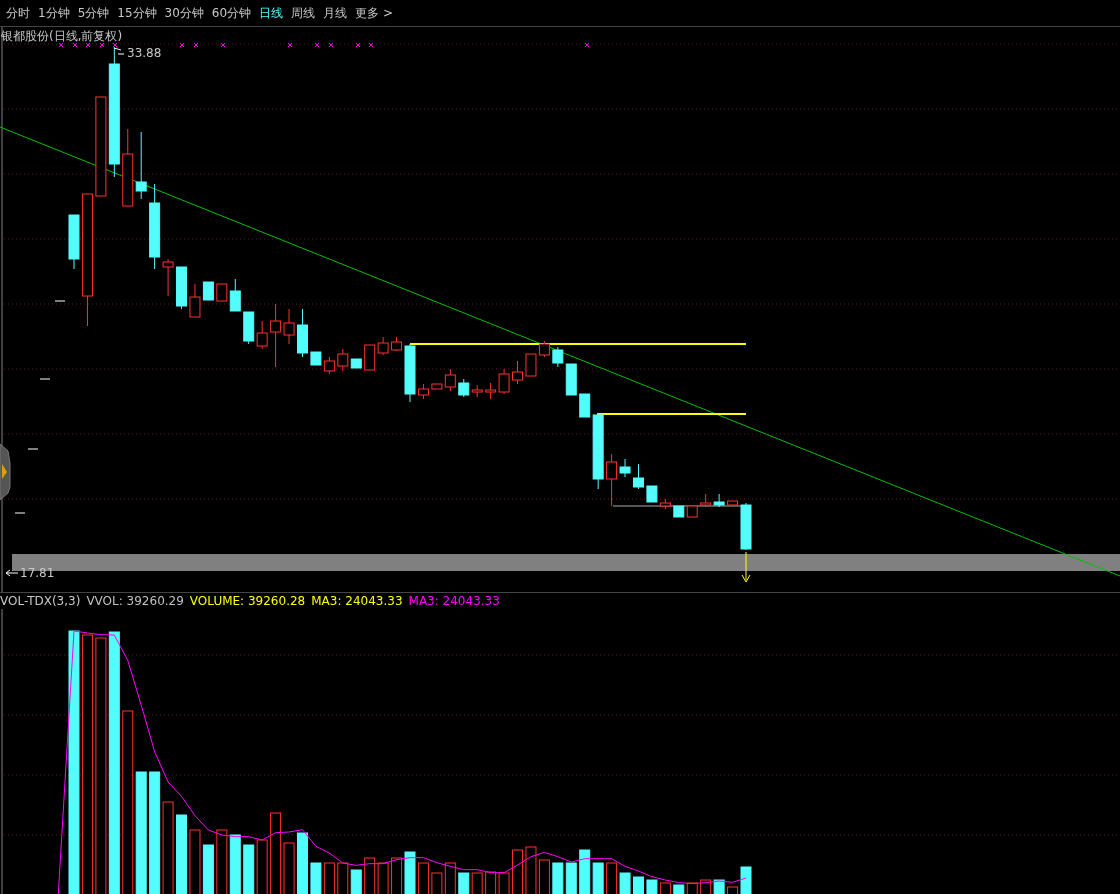  I want to click on period-tab: 更多 >, so click(374, 13).